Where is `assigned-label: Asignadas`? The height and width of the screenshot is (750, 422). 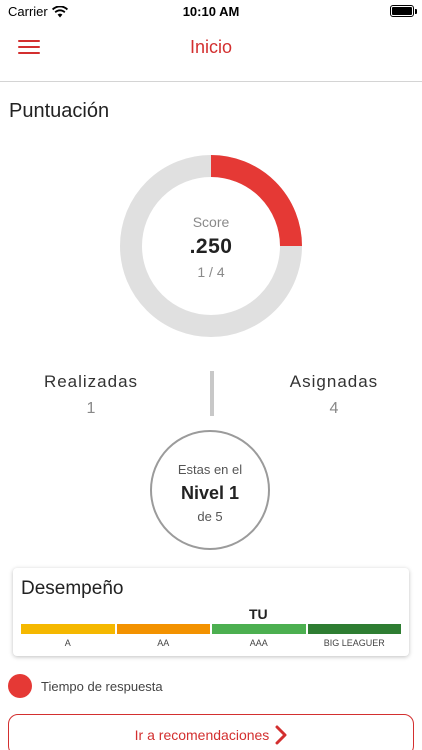 assigned-label: Asignadas is located at coordinates (334, 381).